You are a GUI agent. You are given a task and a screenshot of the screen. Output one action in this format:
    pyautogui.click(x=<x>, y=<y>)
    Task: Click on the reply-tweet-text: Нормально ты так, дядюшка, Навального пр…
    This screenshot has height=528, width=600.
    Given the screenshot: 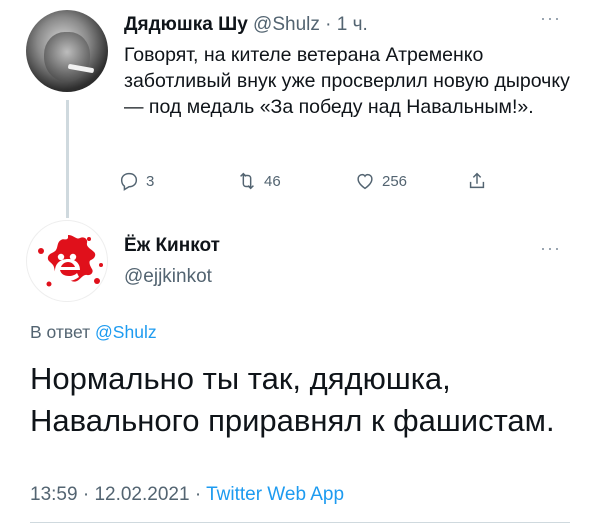 What is the action you would take?
    pyautogui.click(x=292, y=399)
    